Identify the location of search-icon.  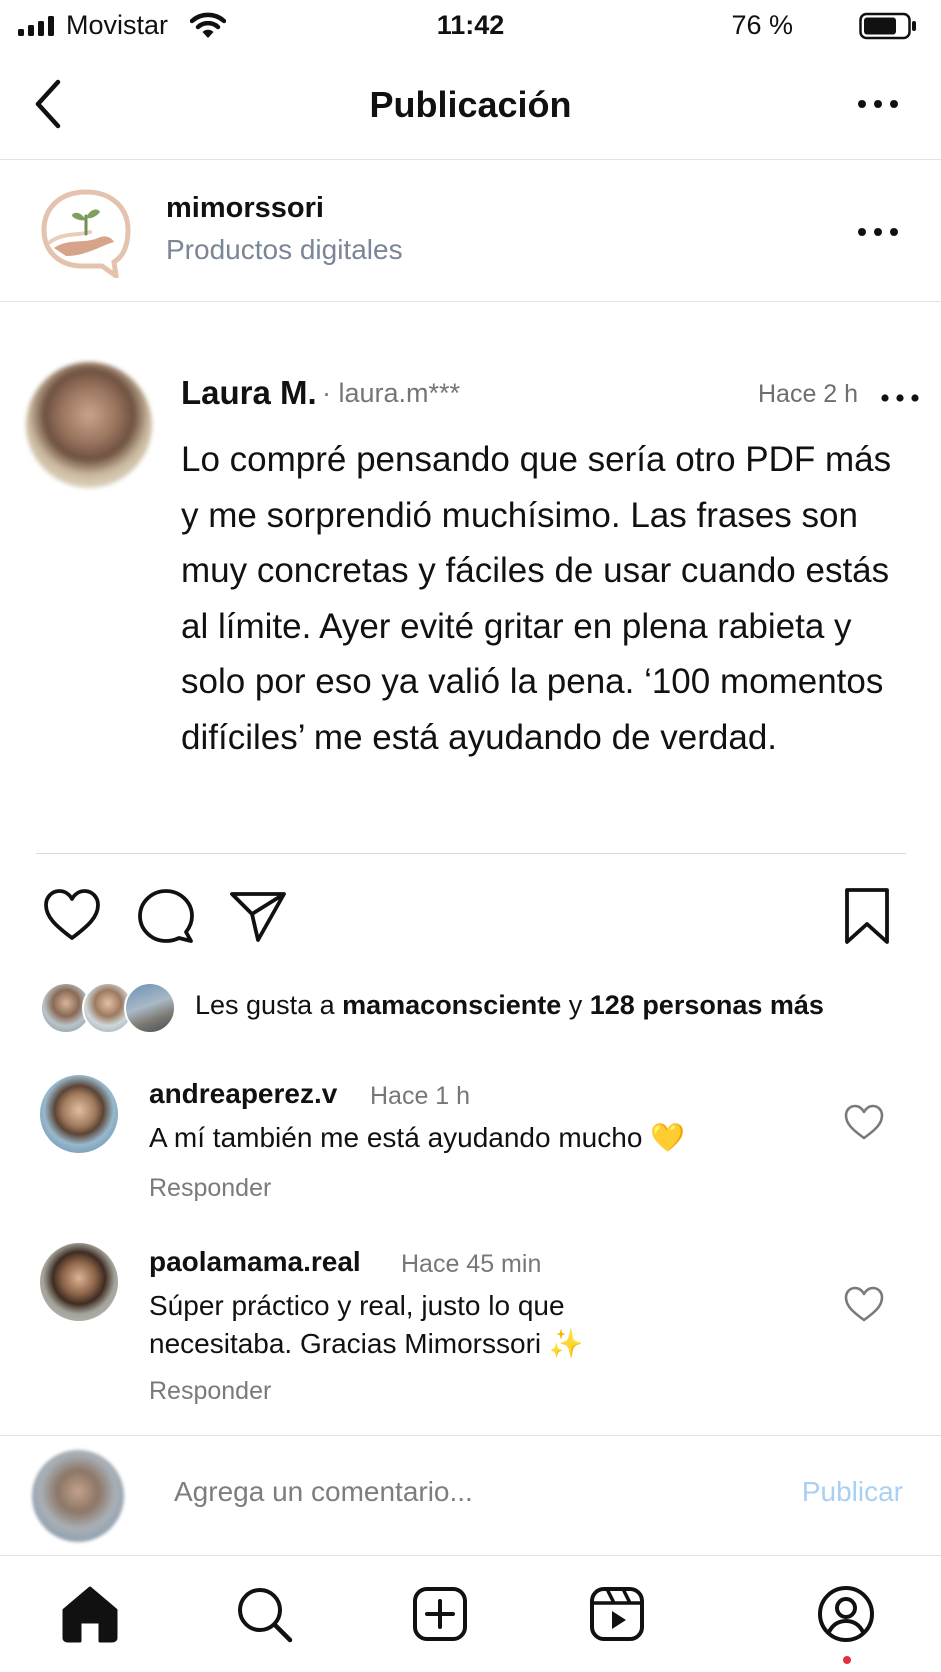
(264, 1614).